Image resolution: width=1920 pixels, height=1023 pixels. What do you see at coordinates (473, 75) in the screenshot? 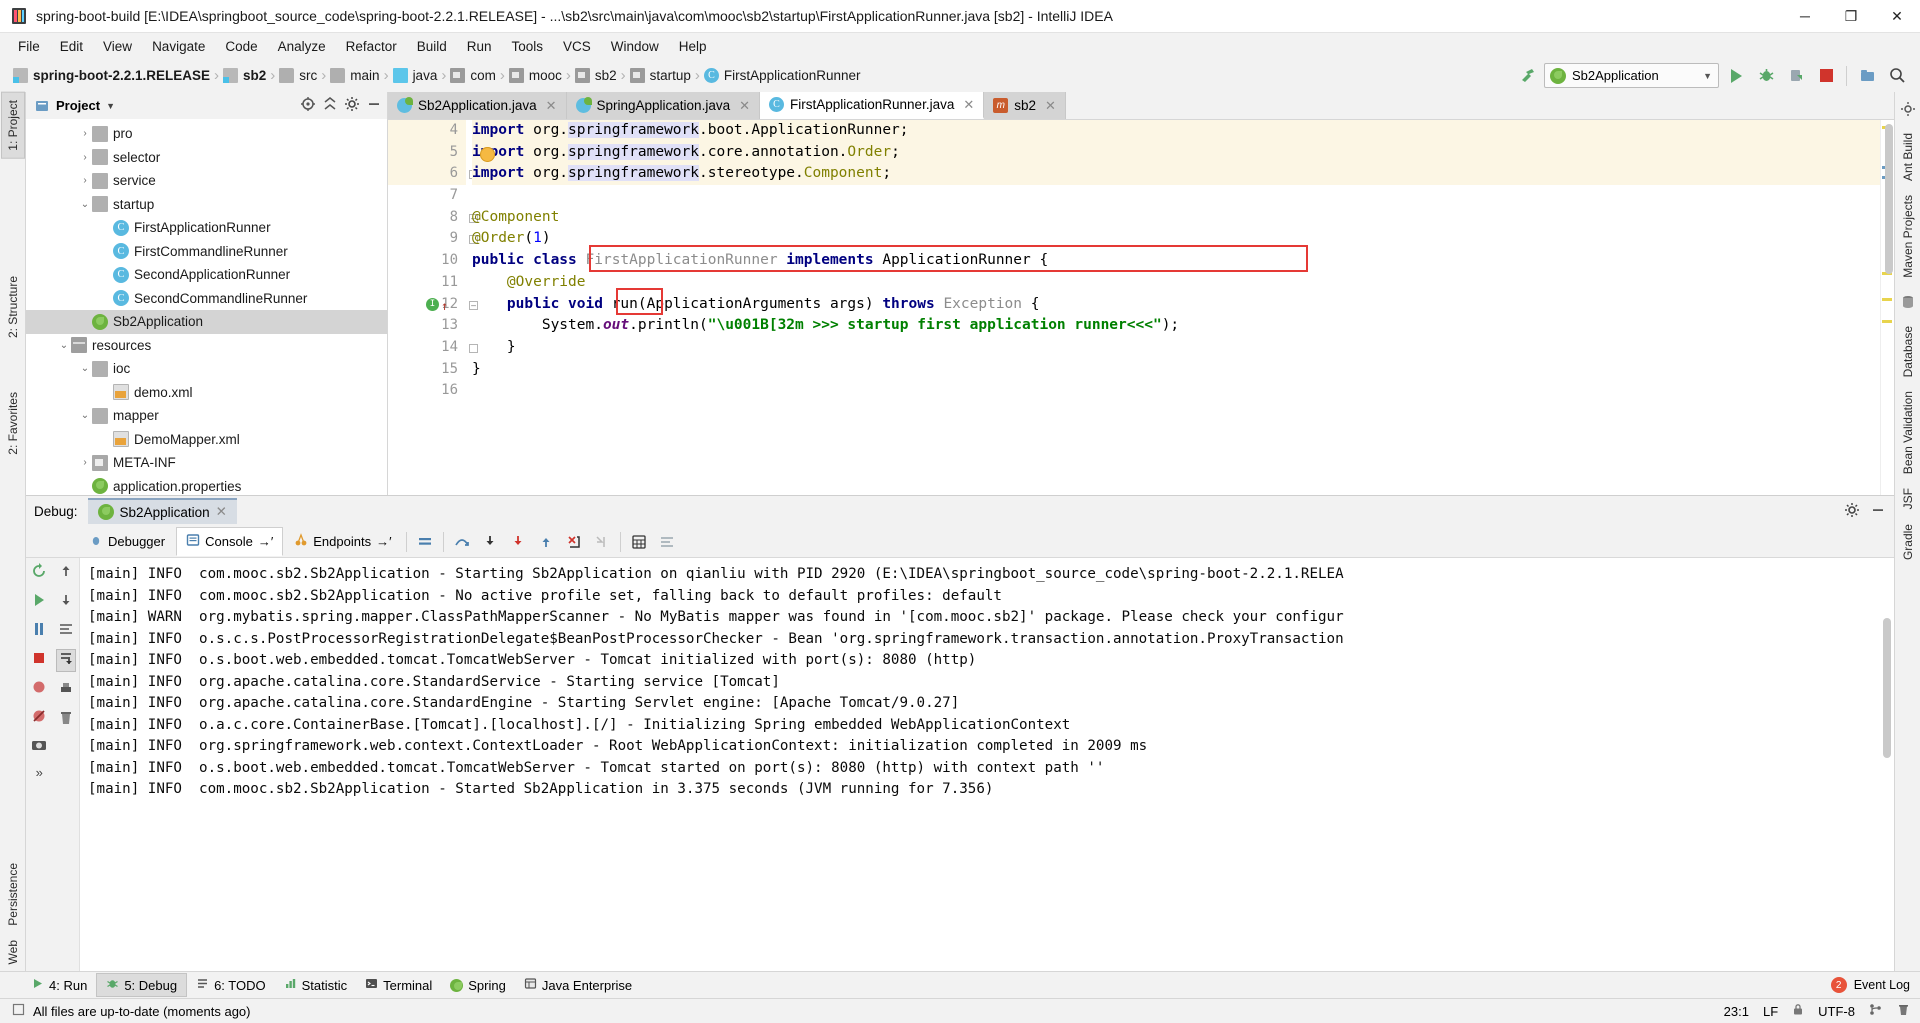
I see `breadcrumb-com: com` at bounding box center [473, 75].